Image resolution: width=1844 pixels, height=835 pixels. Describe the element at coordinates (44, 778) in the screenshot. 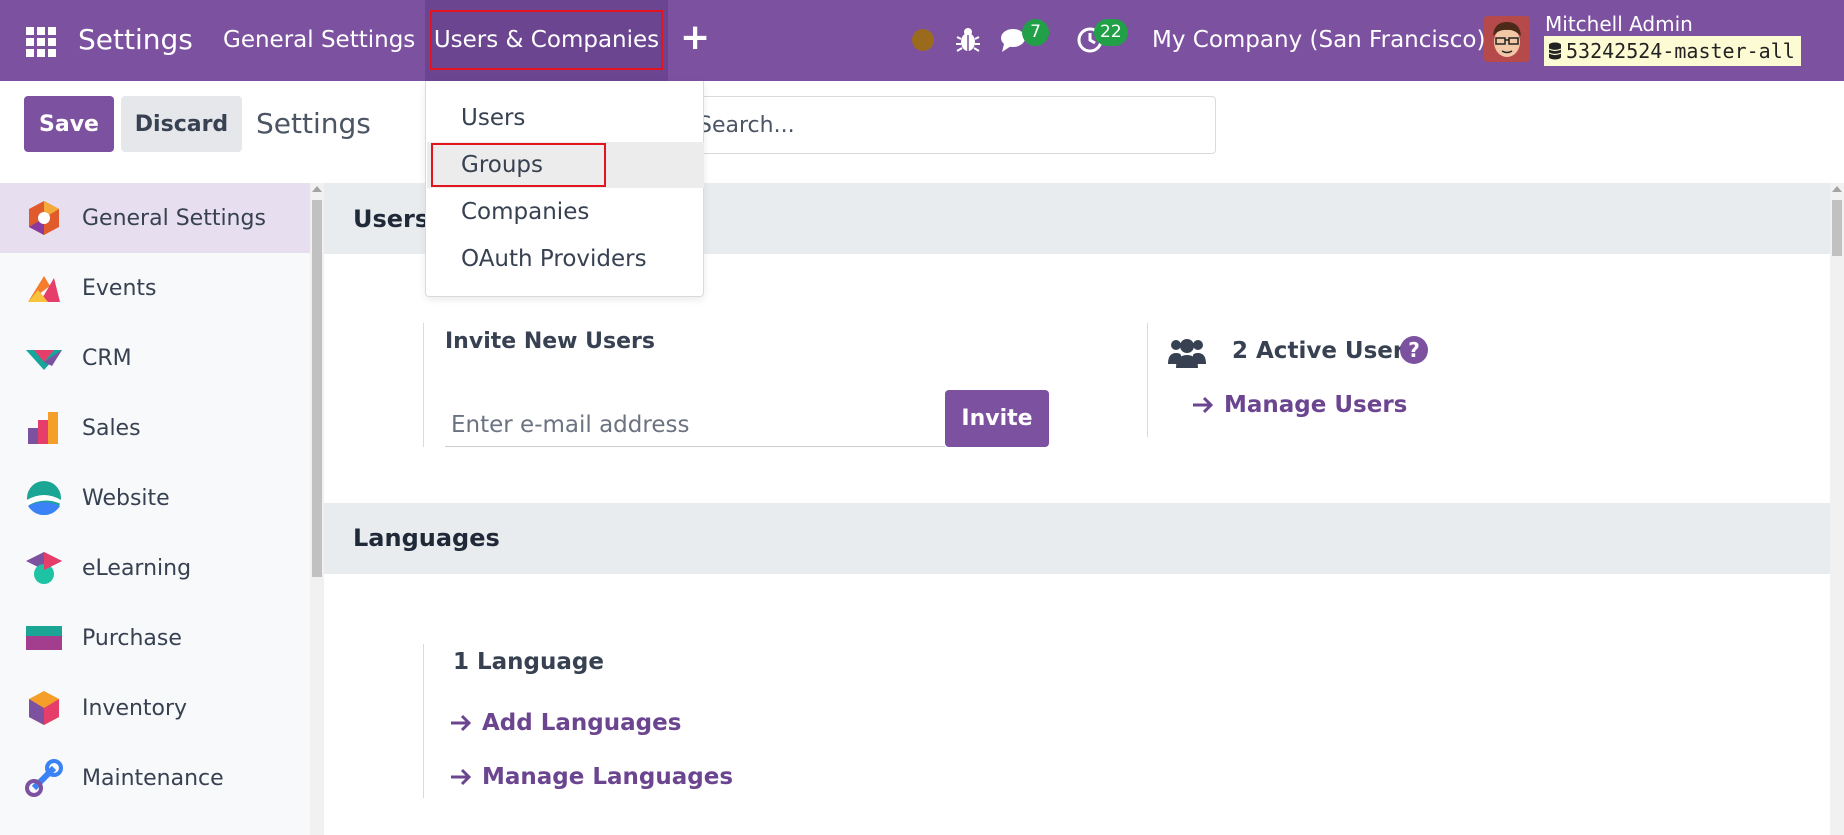

I see `maintenance-icon` at that location.